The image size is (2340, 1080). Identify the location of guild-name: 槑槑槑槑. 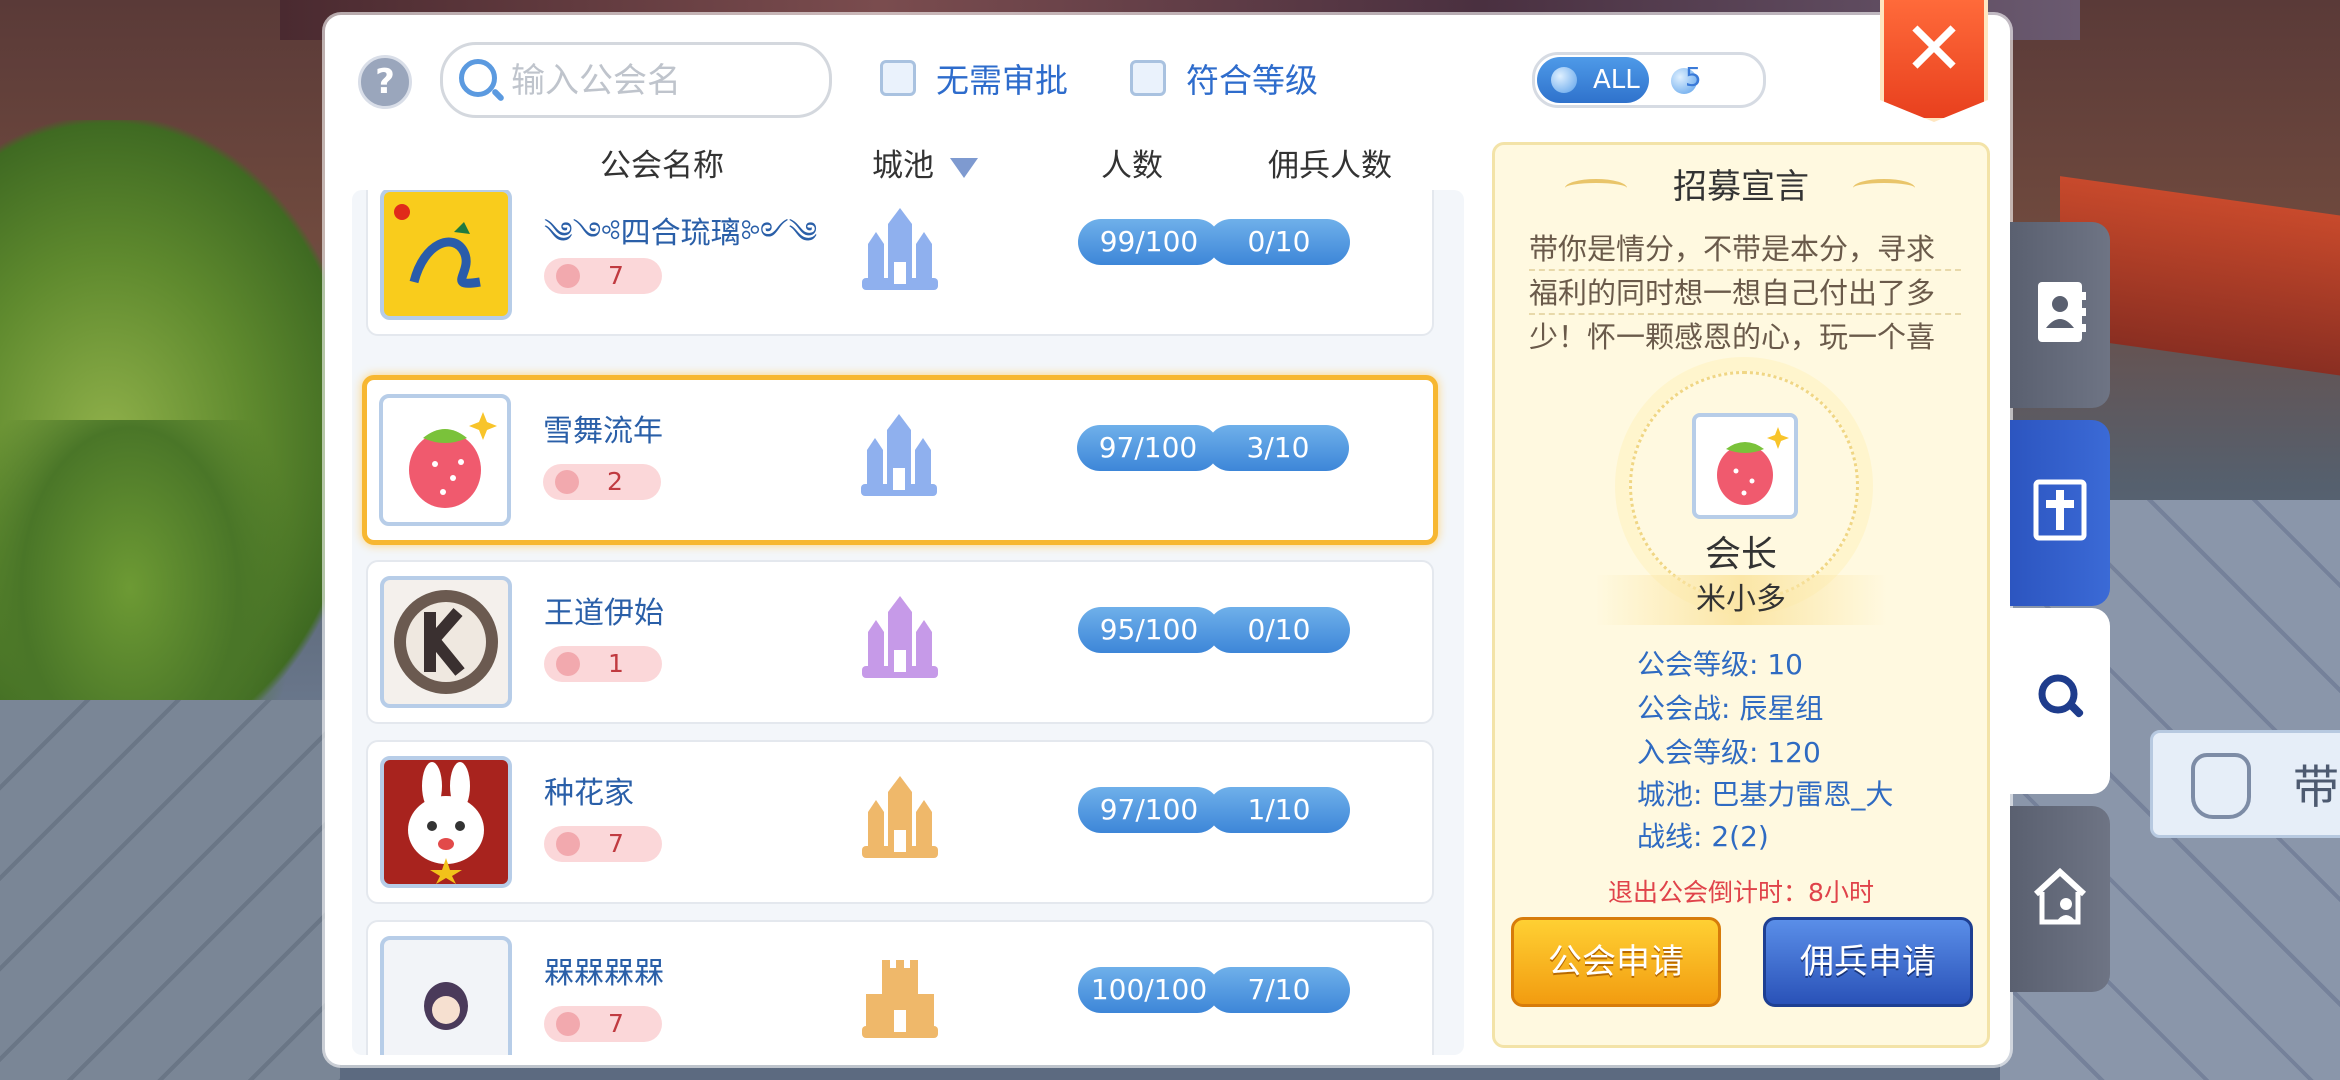
(604, 973).